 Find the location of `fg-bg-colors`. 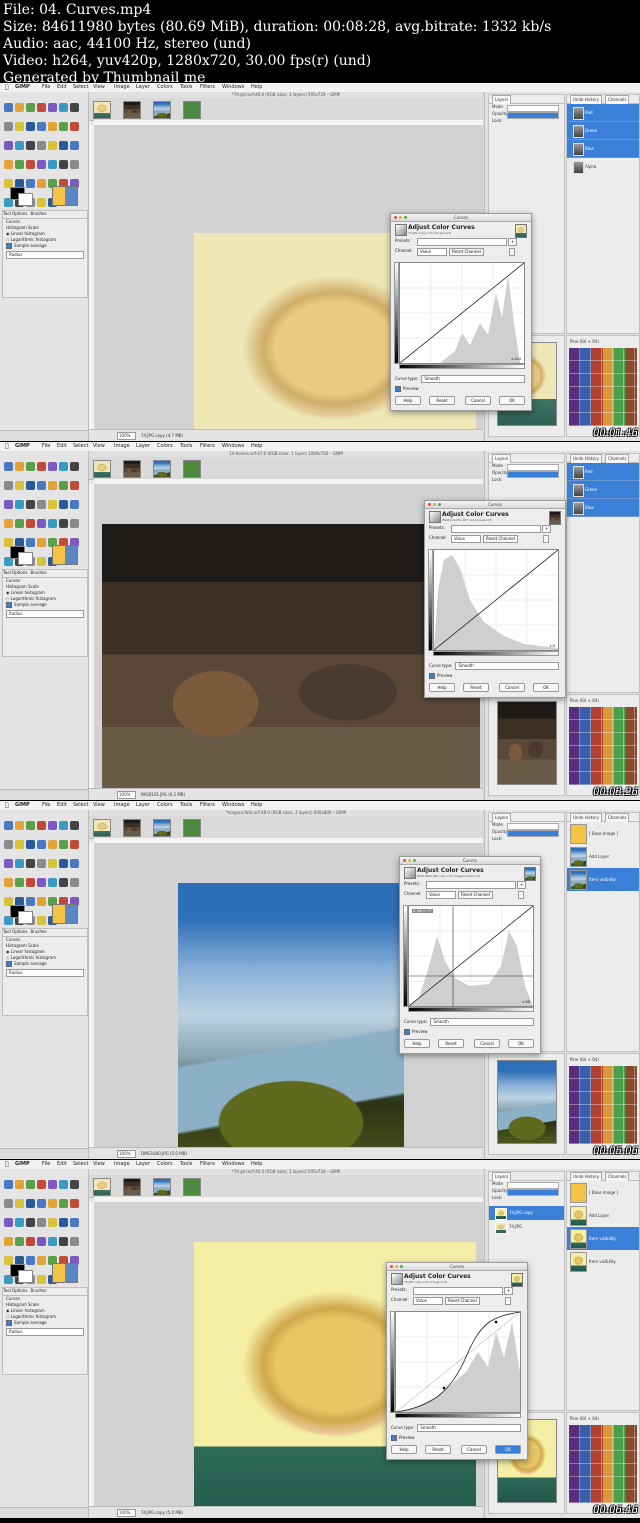

fg-bg-colors is located at coordinates (21, 555).